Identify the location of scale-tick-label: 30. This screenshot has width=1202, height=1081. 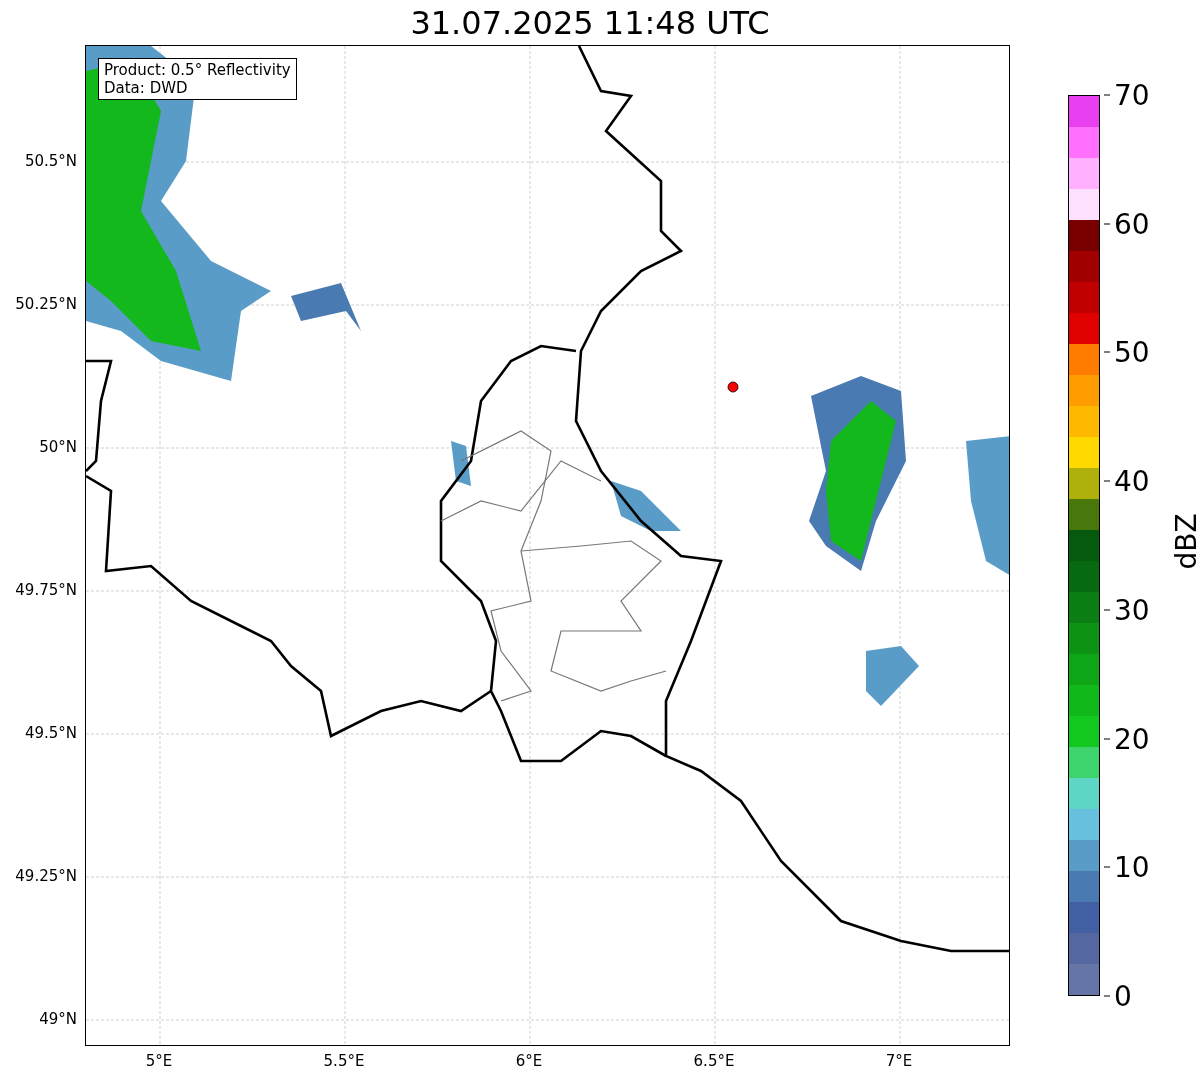
(1132, 610).